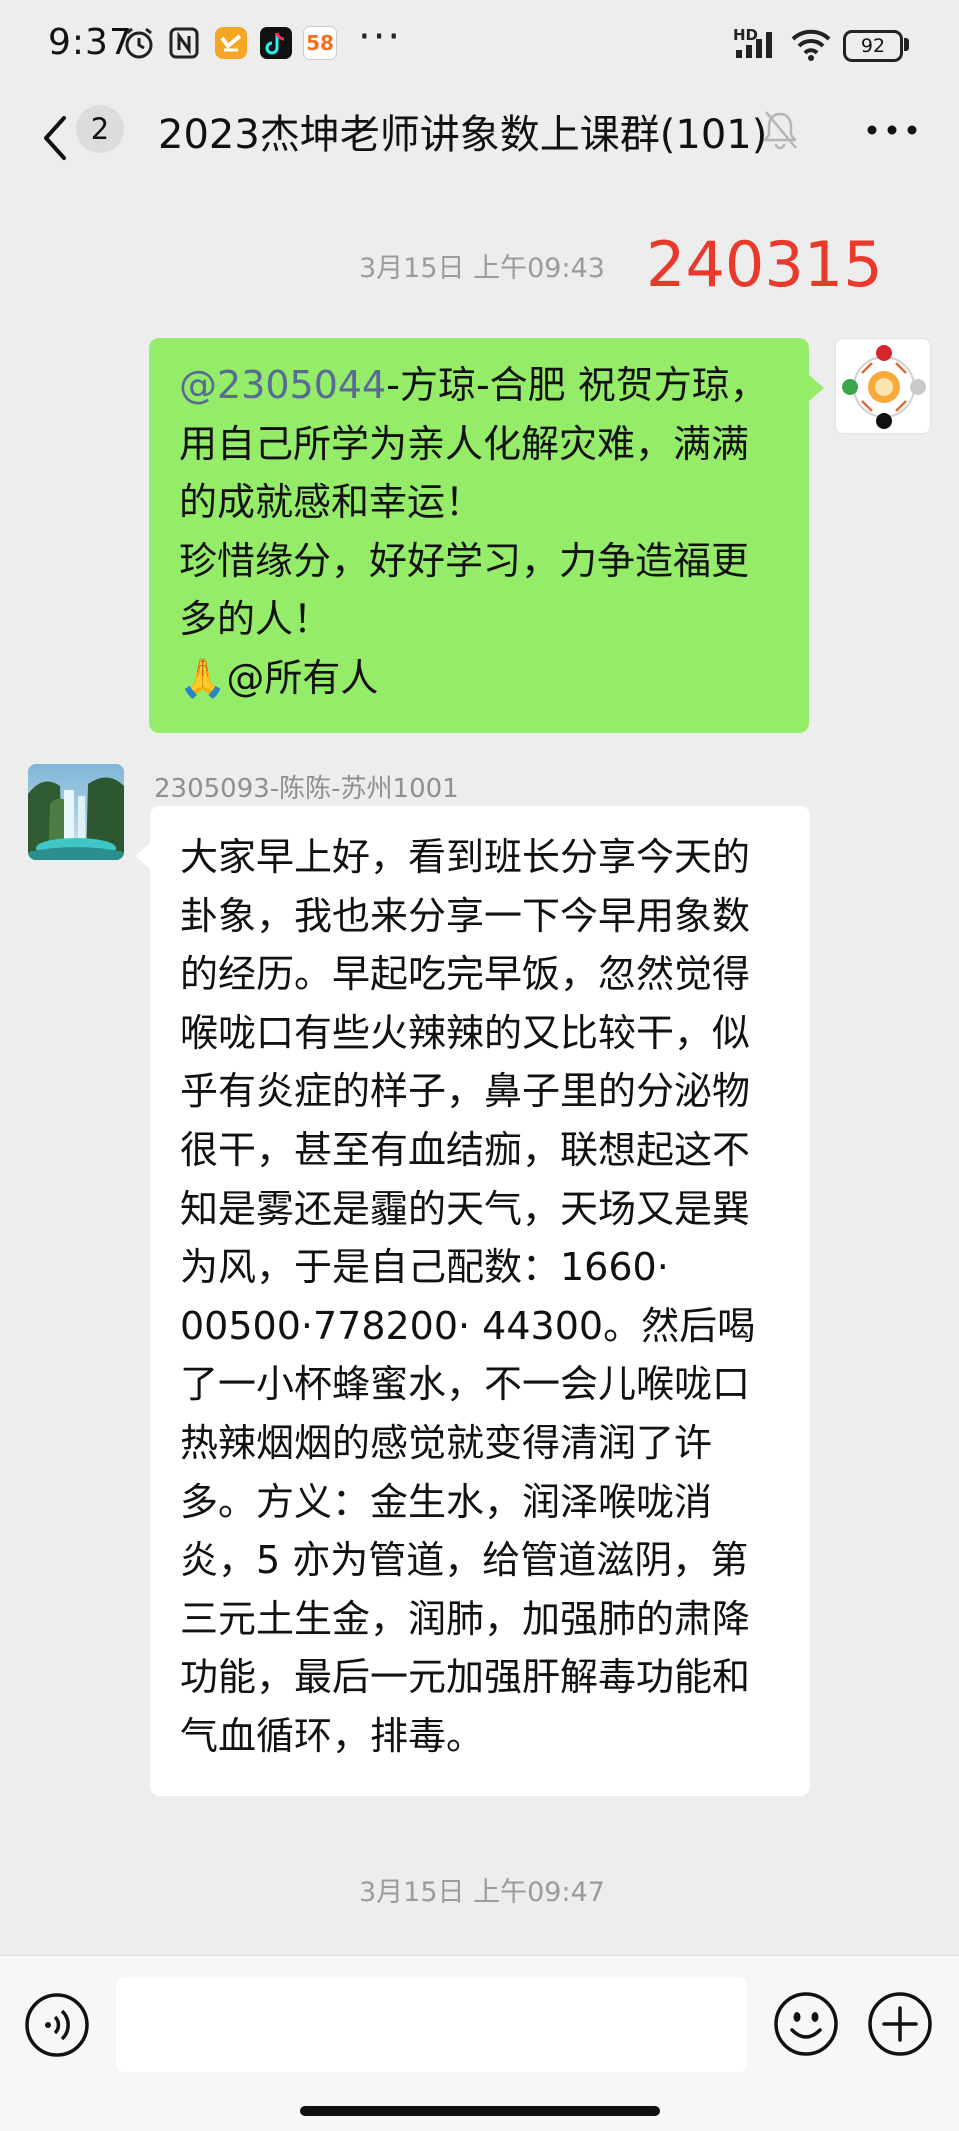 Image resolution: width=959 pixels, height=2131 pixels. What do you see at coordinates (465, 915) in the screenshot?
I see `message-line: 卦象，我也来分享一下今早用象数` at bounding box center [465, 915].